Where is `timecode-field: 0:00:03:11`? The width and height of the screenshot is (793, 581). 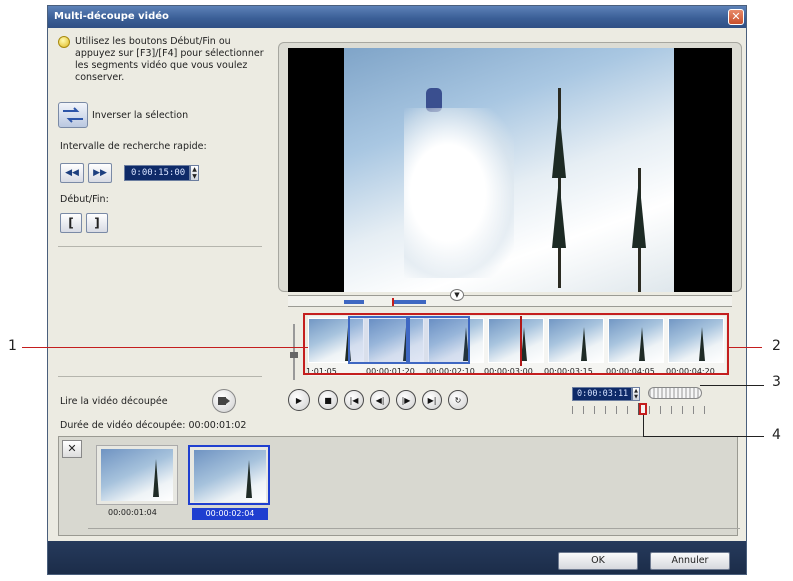 timecode-field: 0:00:03:11 is located at coordinates (602, 394).